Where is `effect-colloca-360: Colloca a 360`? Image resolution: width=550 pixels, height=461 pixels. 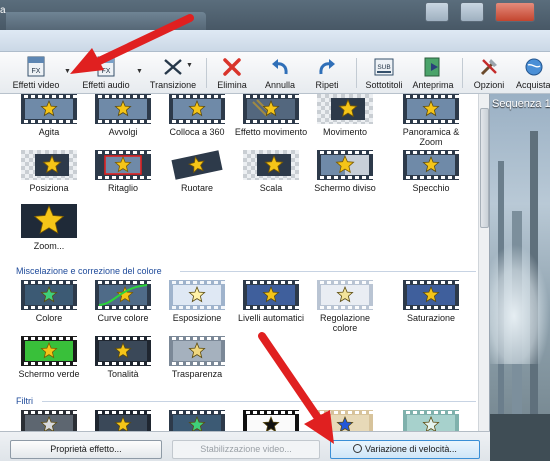
effect-colloca-360: Colloca a 360 is located at coordinates (197, 115).